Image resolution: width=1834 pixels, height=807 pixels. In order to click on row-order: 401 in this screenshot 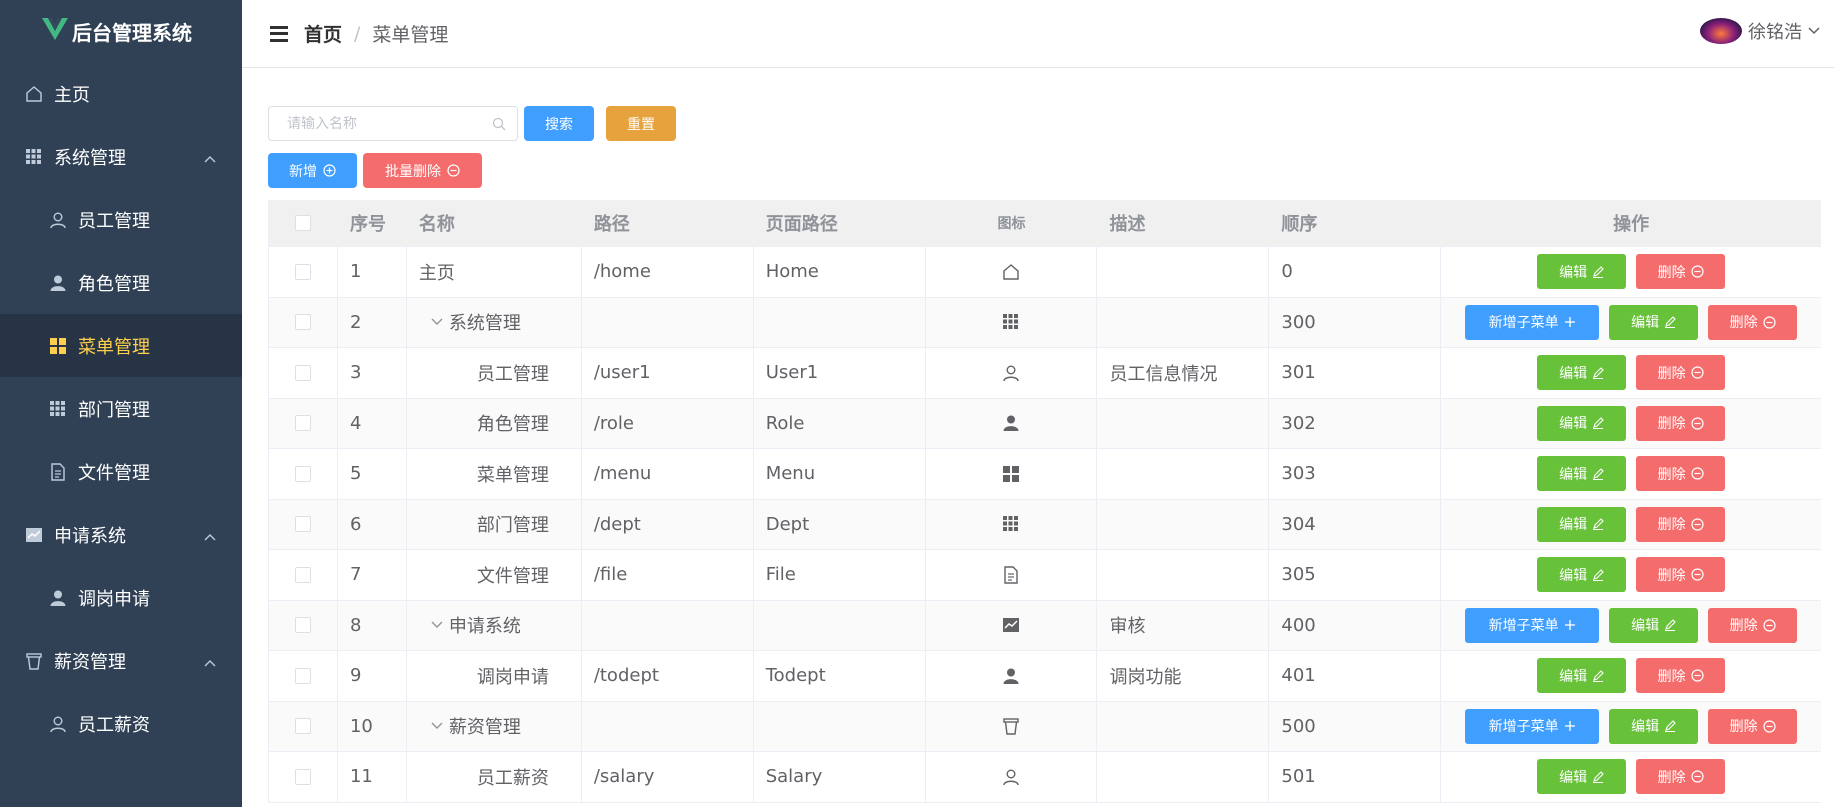, I will do `click(1355, 676)`.